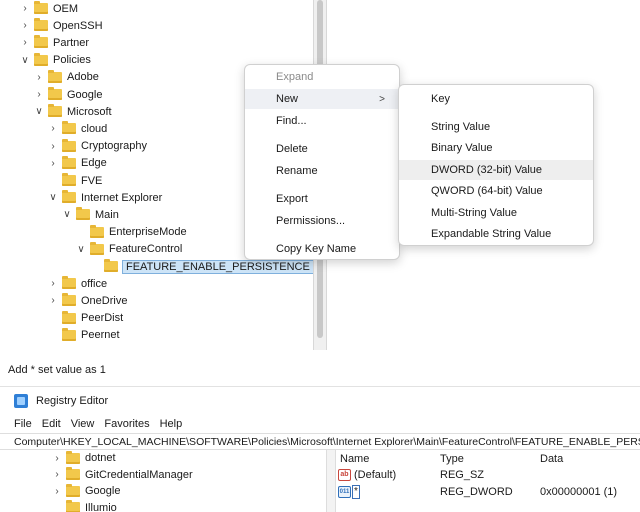 This screenshot has height=512, width=640. I want to click on tree-item: ∨ Internet Explorer, so click(105, 197).